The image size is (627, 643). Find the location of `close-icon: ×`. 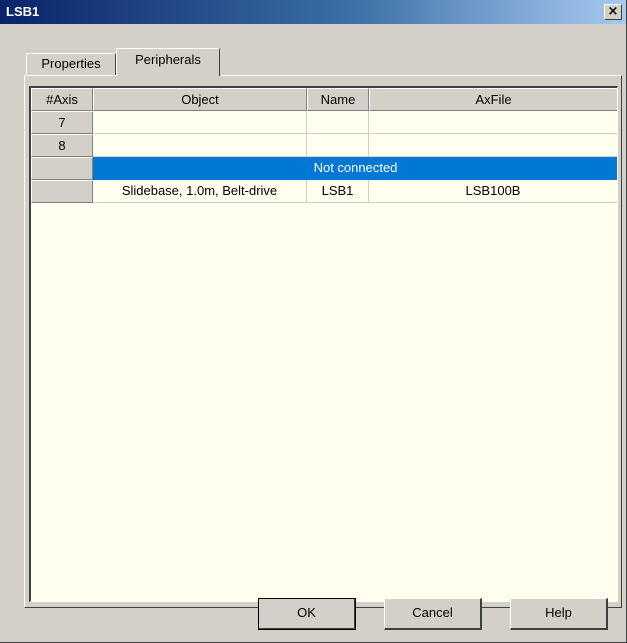

close-icon: × is located at coordinates (613, 12).